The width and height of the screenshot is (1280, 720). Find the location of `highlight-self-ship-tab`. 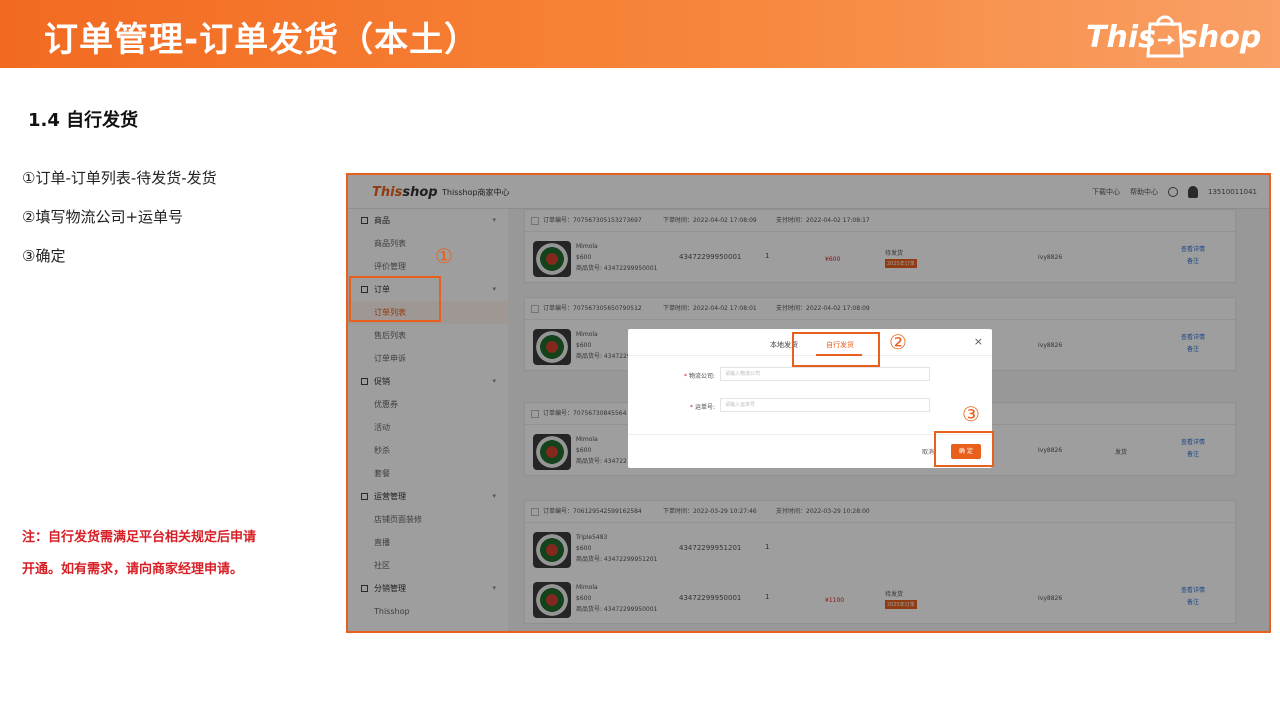

highlight-self-ship-tab is located at coordinates (836, 349).